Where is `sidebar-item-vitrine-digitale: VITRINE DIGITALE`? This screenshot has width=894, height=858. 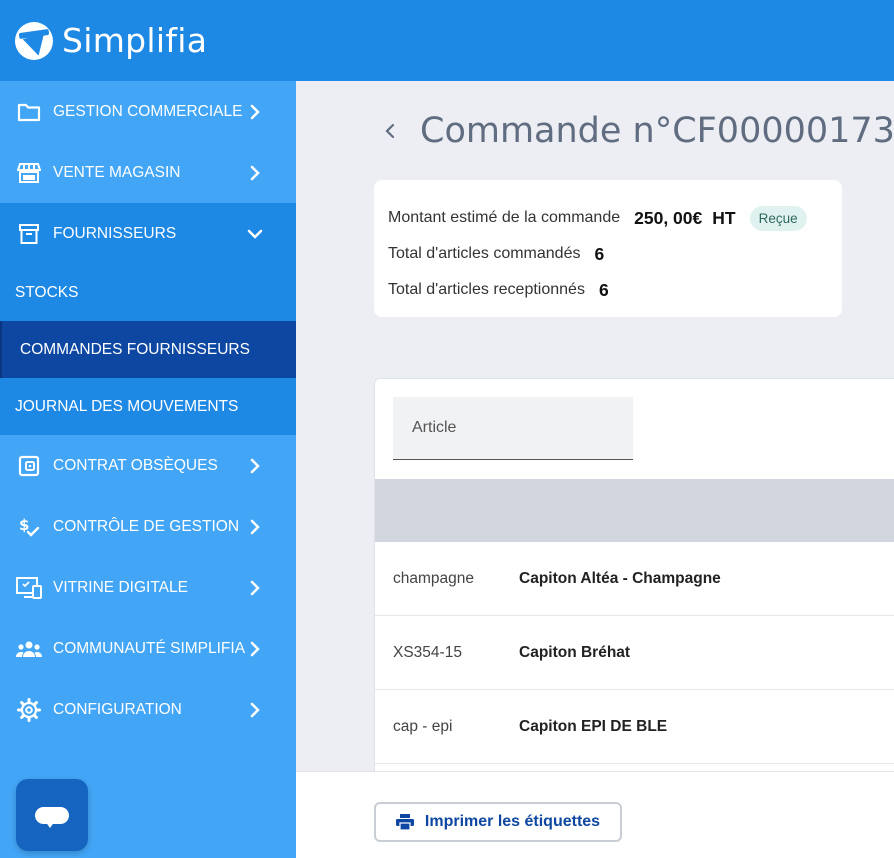
sidebar-item-vitrine-digitale: VITRINE DIGITALE is located at coordinates (148, 587).